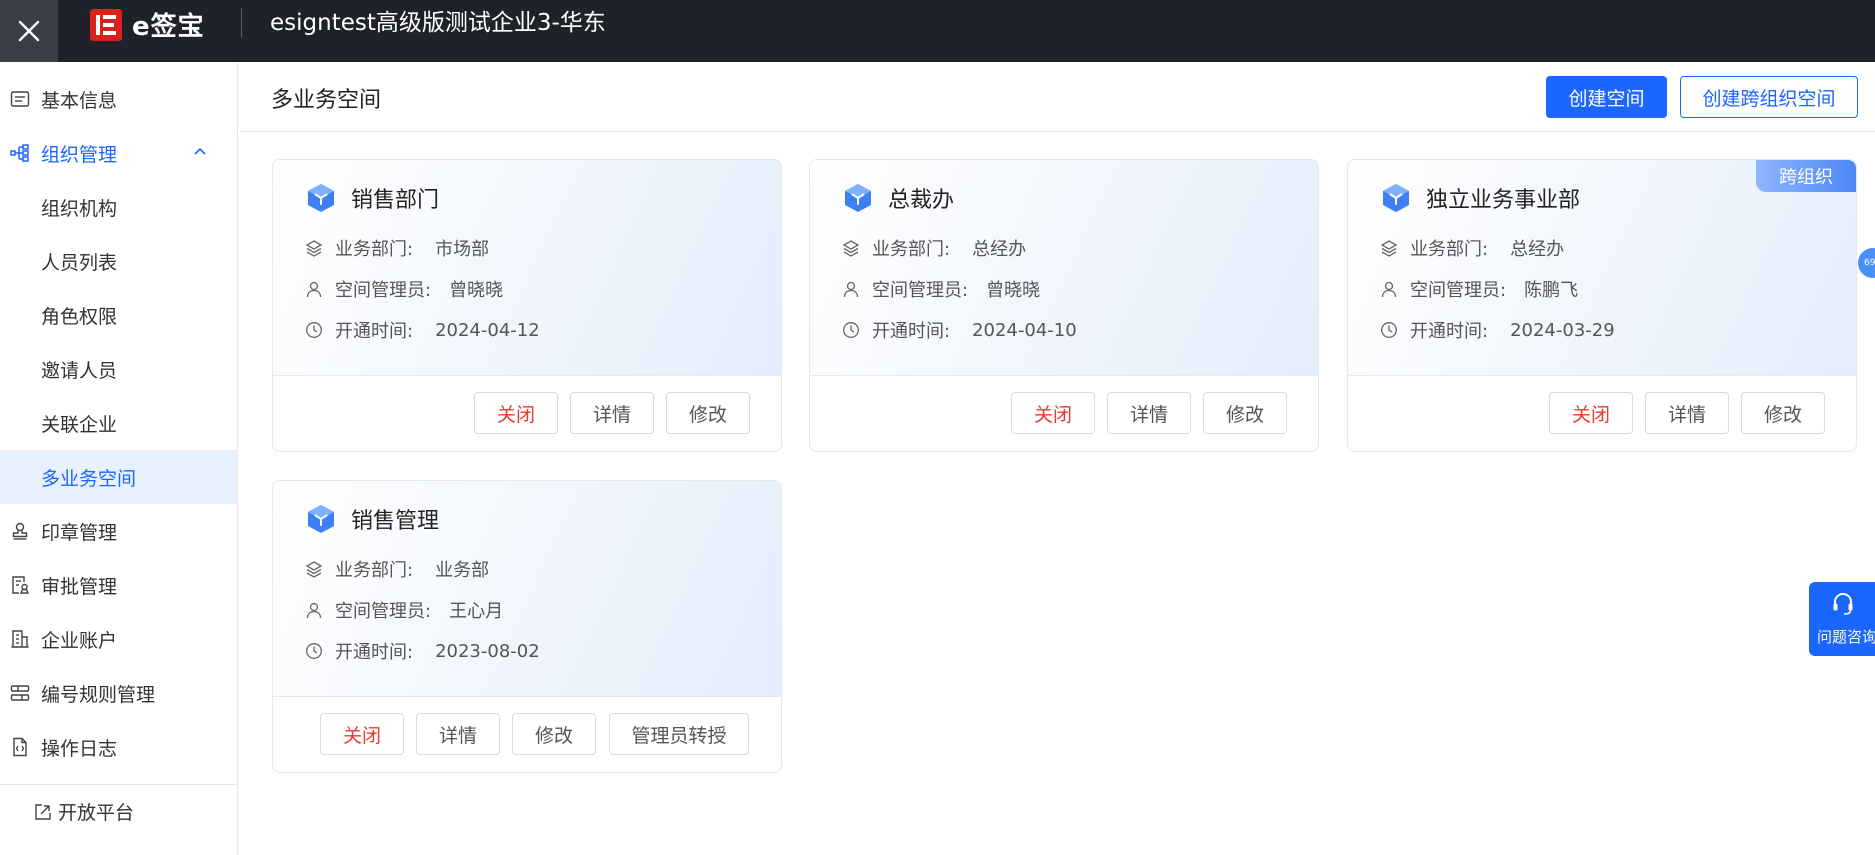  What do you see at coordinates (1842, 619) in the screenshot?
I see `help-consult-button: 问题咨询` at bounding box center [1842, 619].